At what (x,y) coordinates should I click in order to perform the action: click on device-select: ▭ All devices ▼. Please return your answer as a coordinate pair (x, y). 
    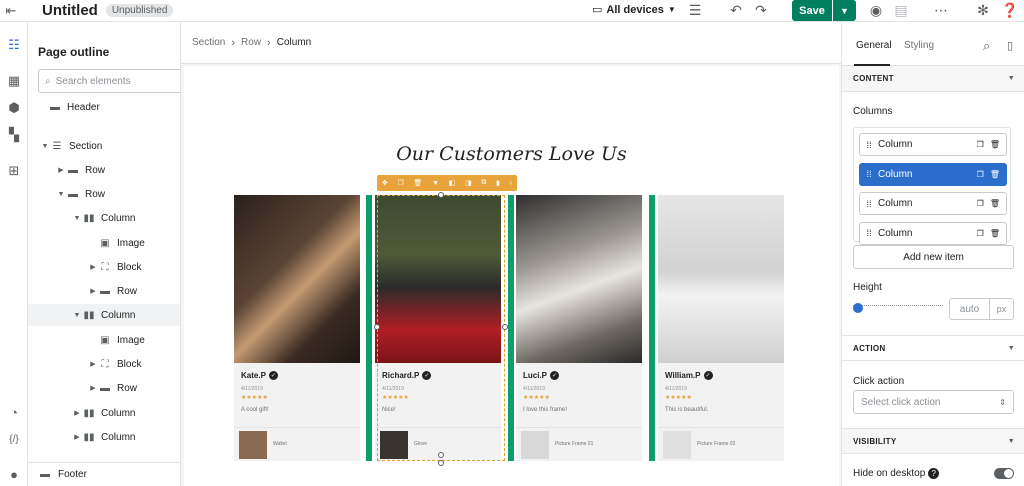
    Looking at the image, I should click on (634, 10).